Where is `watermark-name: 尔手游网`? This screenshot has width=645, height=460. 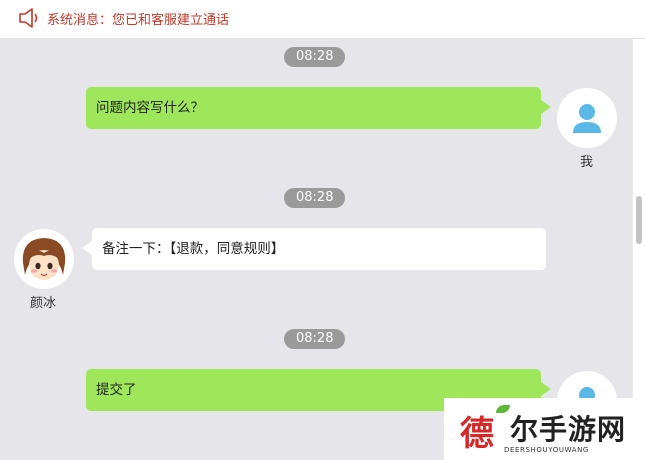 watermark-name: 尔手游网 is located at coordinates (568, 429).